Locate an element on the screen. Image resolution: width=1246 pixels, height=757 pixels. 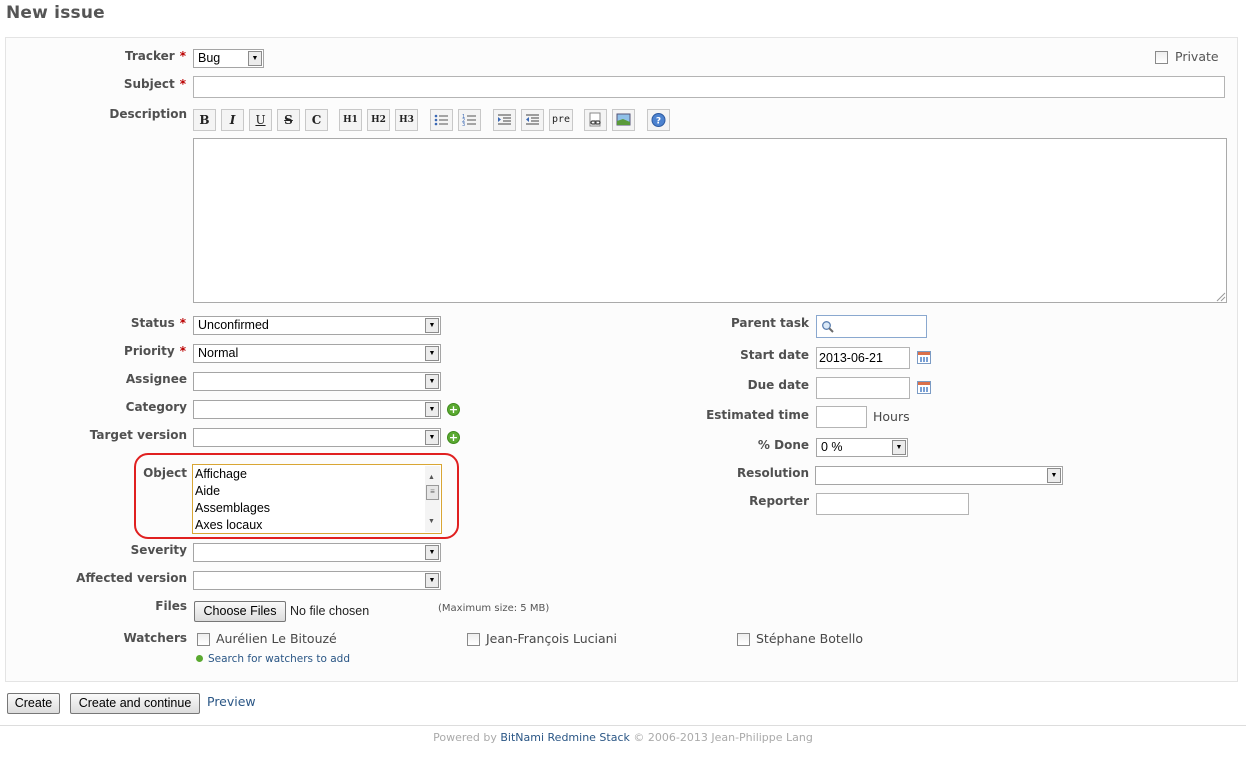
done-ratio-select: 0 % ▼ is located at coordinates (862, 447).